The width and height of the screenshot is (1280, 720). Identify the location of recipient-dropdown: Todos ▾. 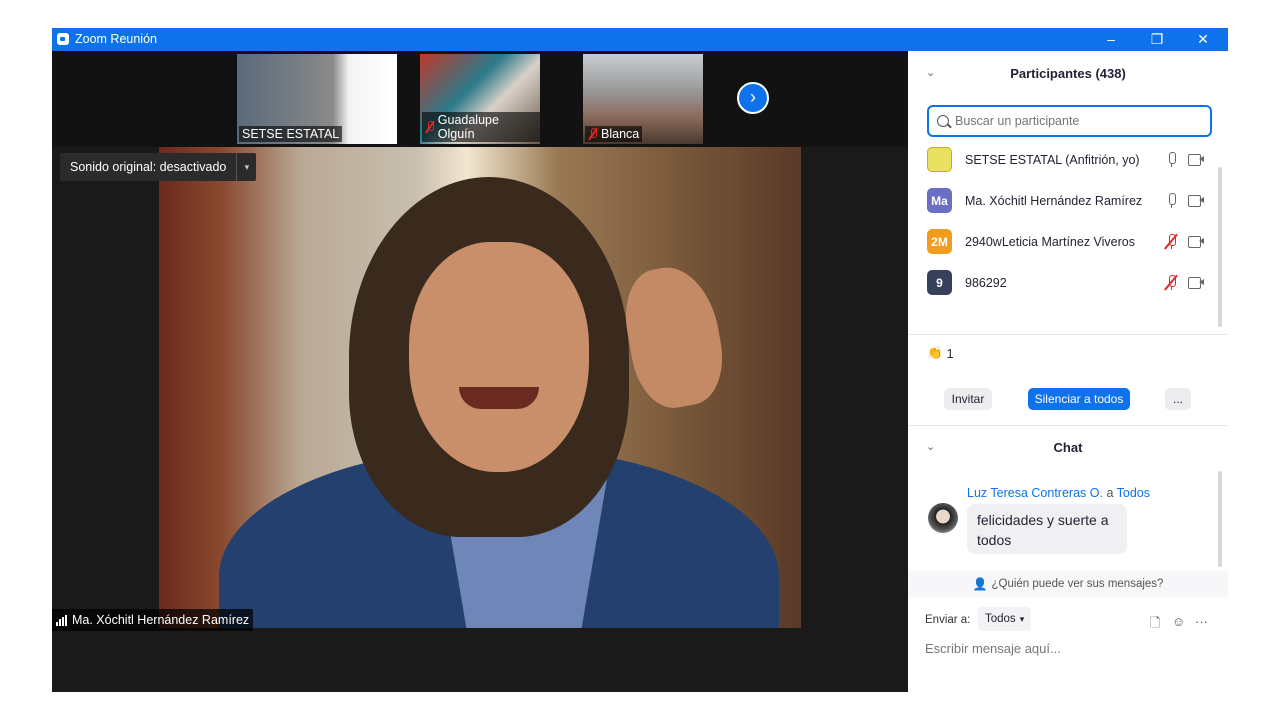
(1005, 619).